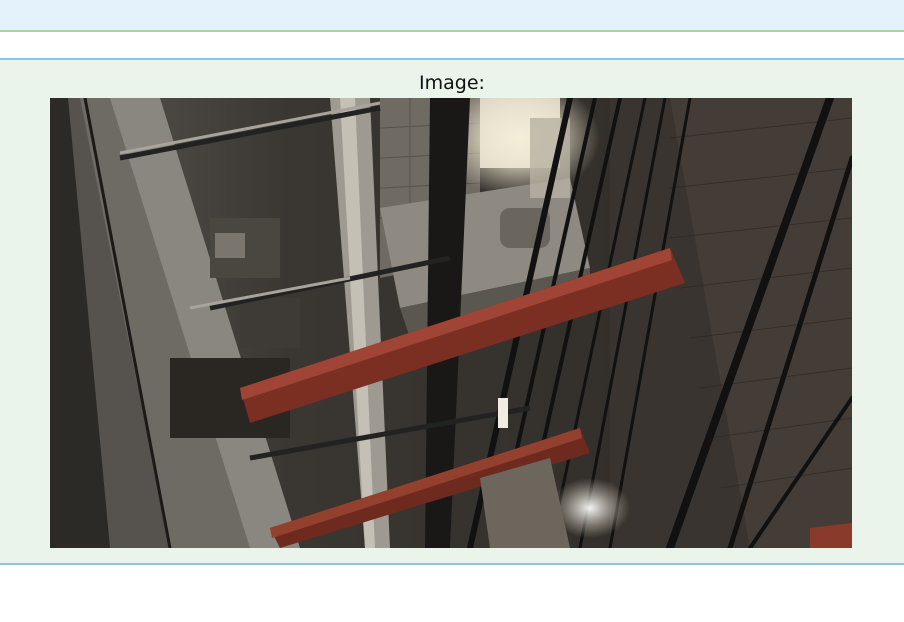  What do you see at coordinates (452, 83) in the screenshot?
I see `image-label: Image:` at bounding box center [452, 83].